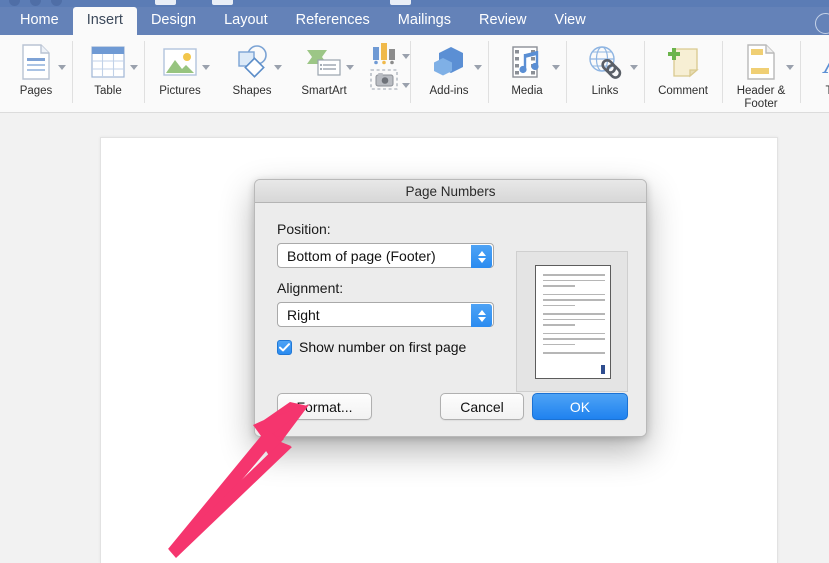 The height and width of the screenshot is (563, 829). I want to click on ribbon-group-links: Links, so click(605, 73).